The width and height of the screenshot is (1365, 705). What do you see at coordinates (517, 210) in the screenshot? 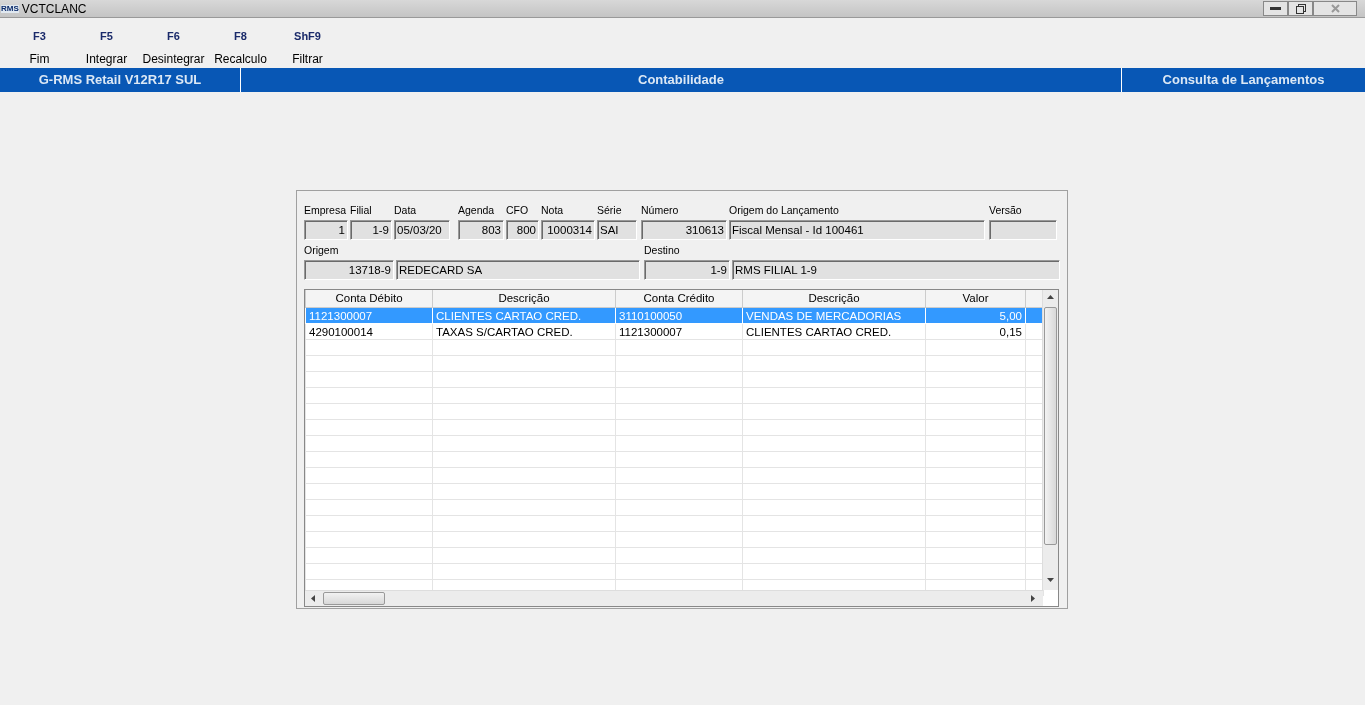
I see `field-label: CFO` at bounding box center [517, 210].